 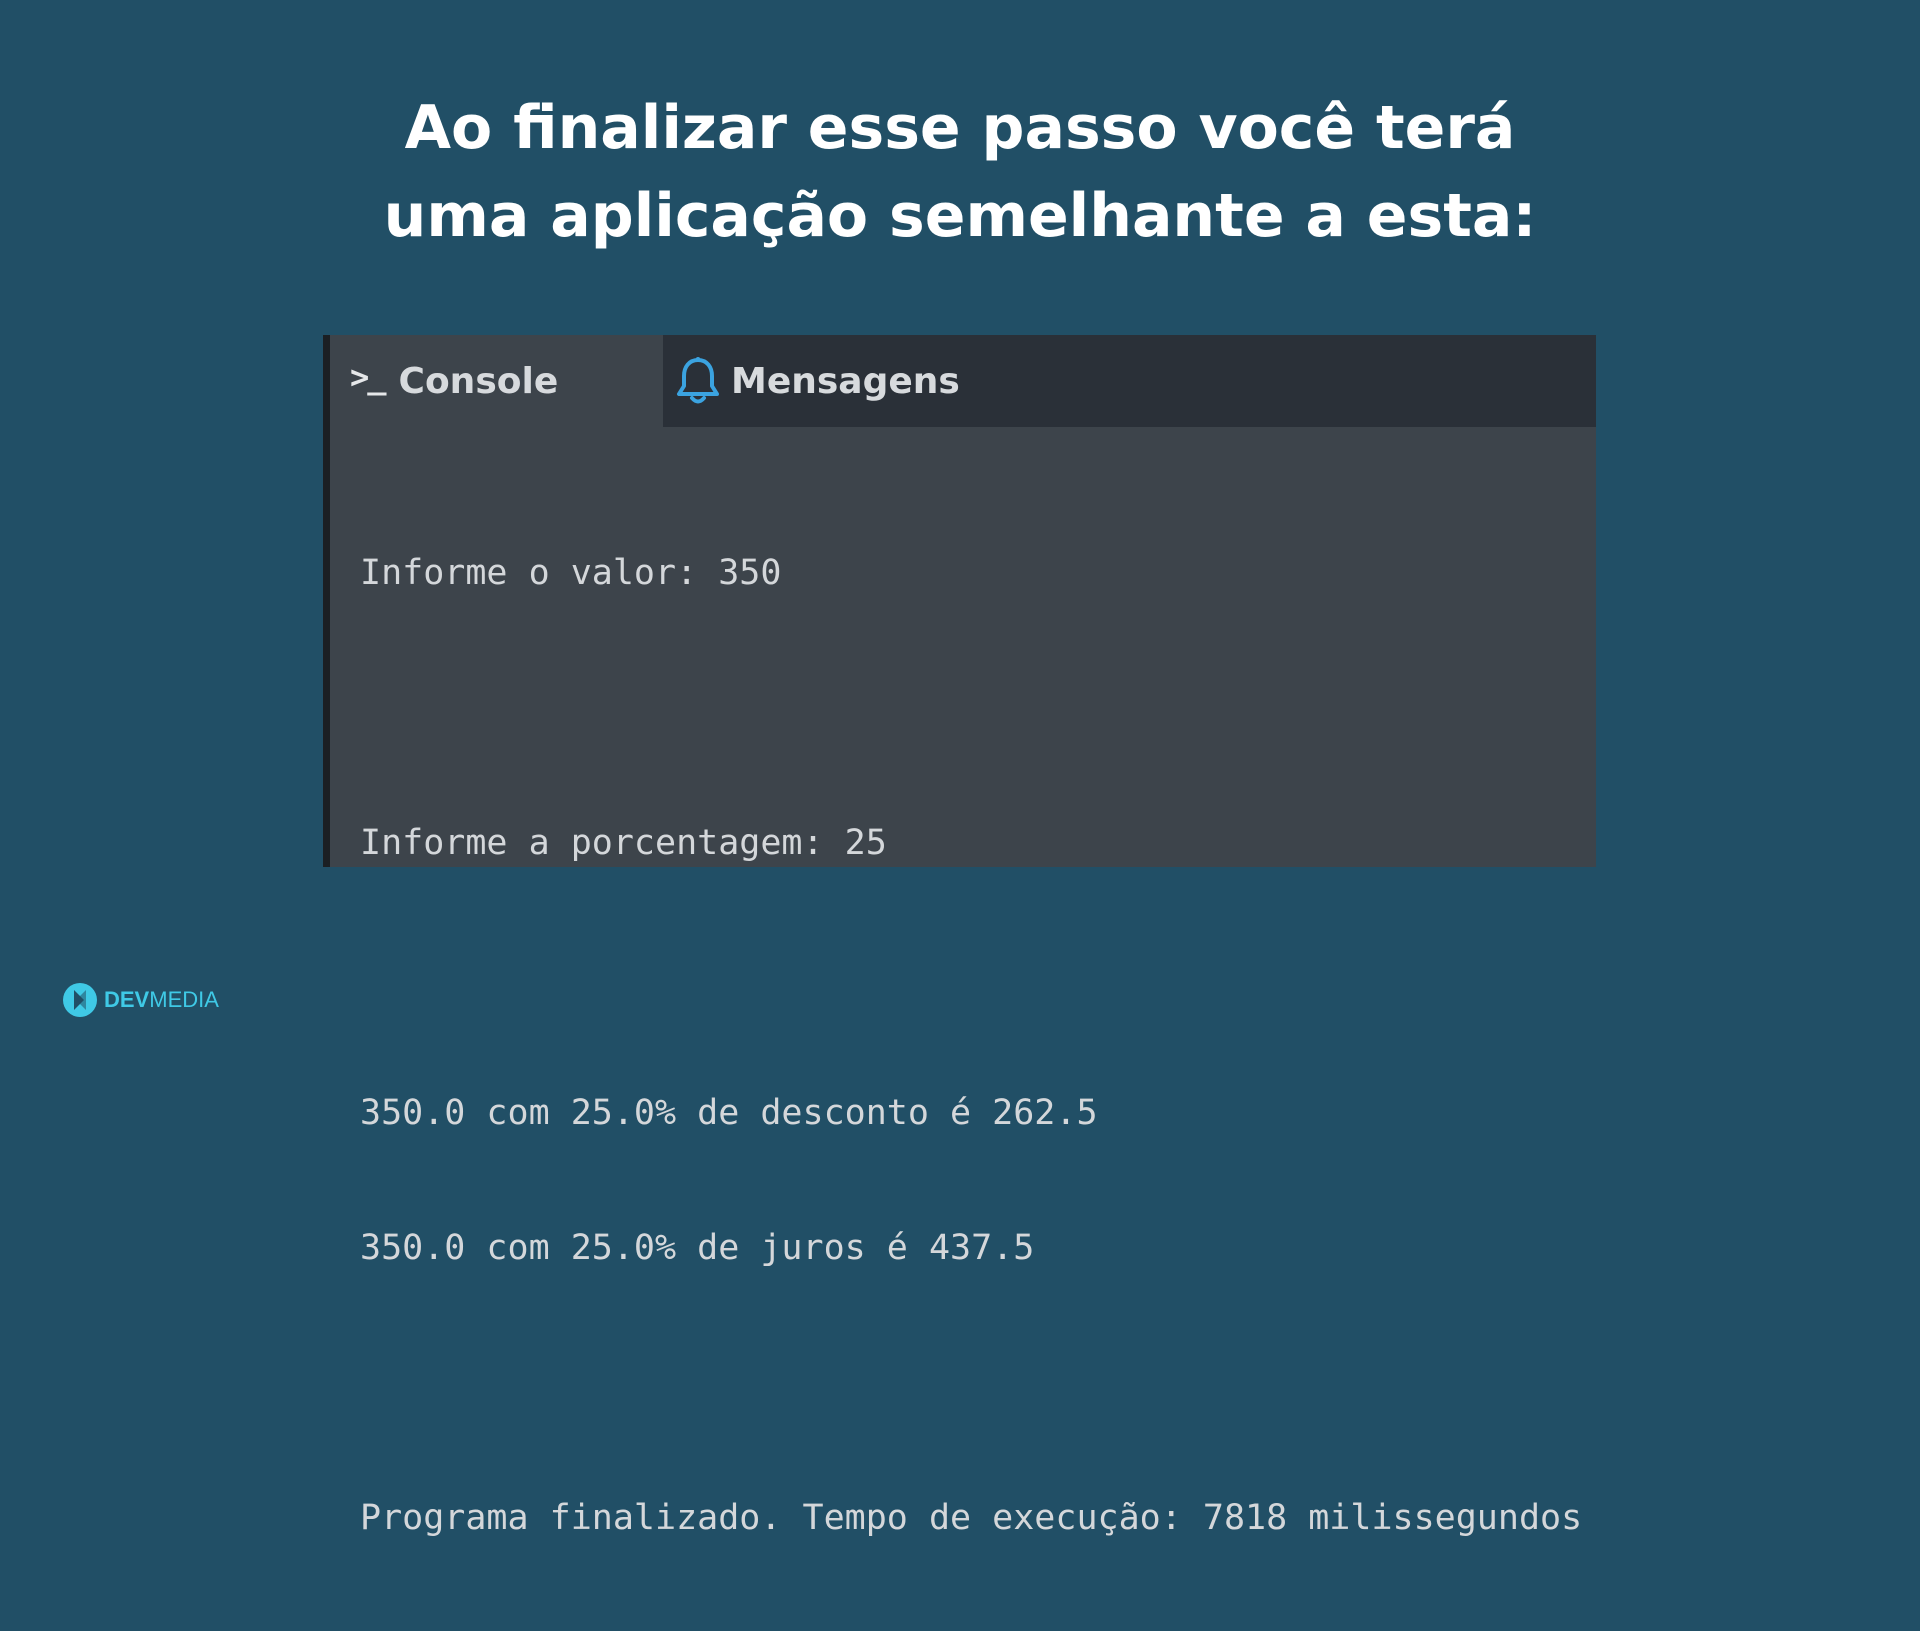 I want to click on console-line: 350.0 com 25.0% de juros é 437.5, so click(x=697, y=1248).